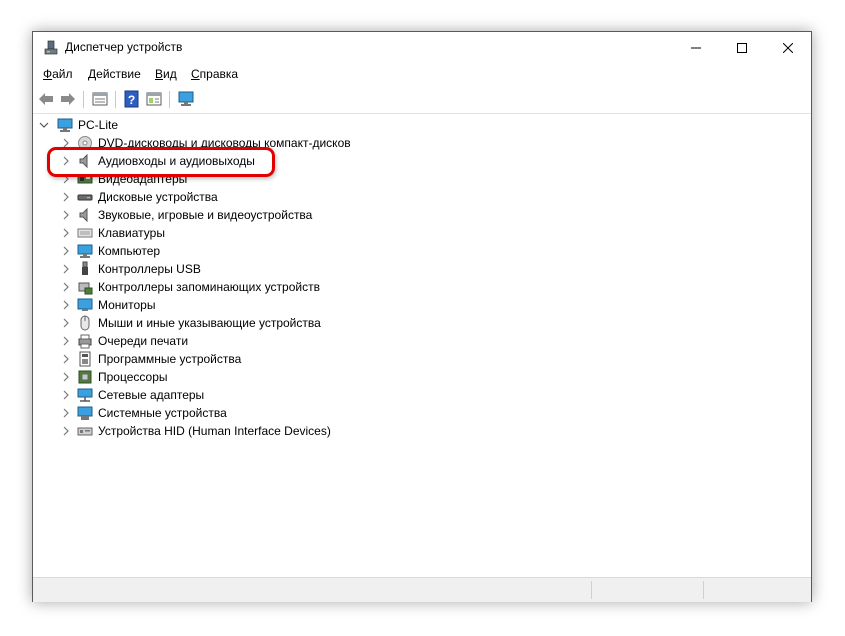 The width and height of the screenshot is (845, 636). Describe the element at coordinates (143, 341) in the screenshot. I see `tree-item-label: Очереди печати` at that location.